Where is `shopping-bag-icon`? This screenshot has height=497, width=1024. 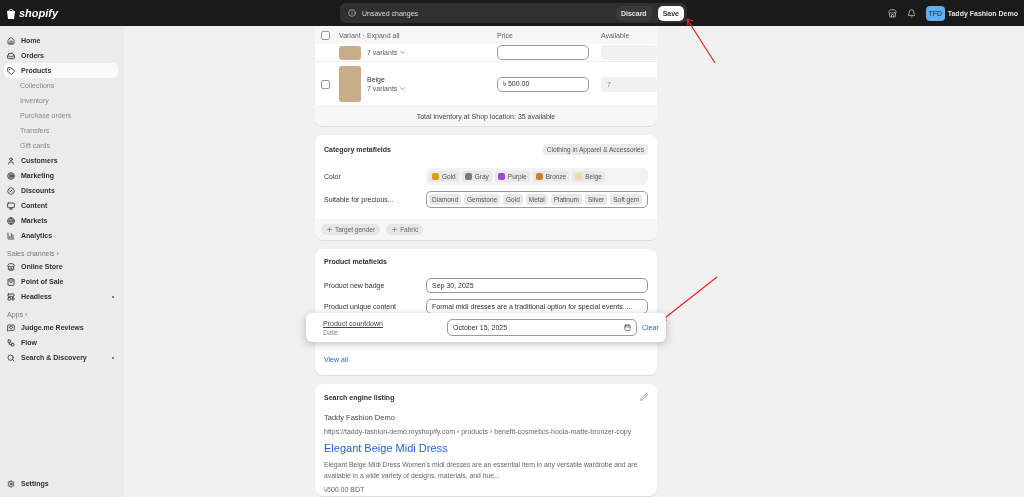 shopping-bag-icon is located at coordinates (11, 13).